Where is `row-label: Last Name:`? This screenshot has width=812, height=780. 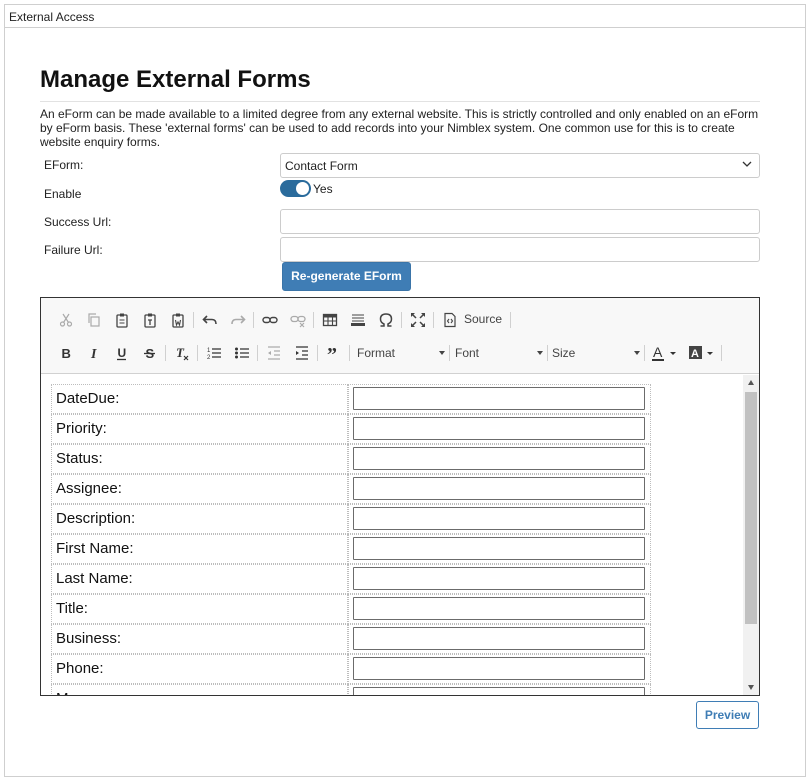 row-label: Last Name: is located at coordinates (199, 579).